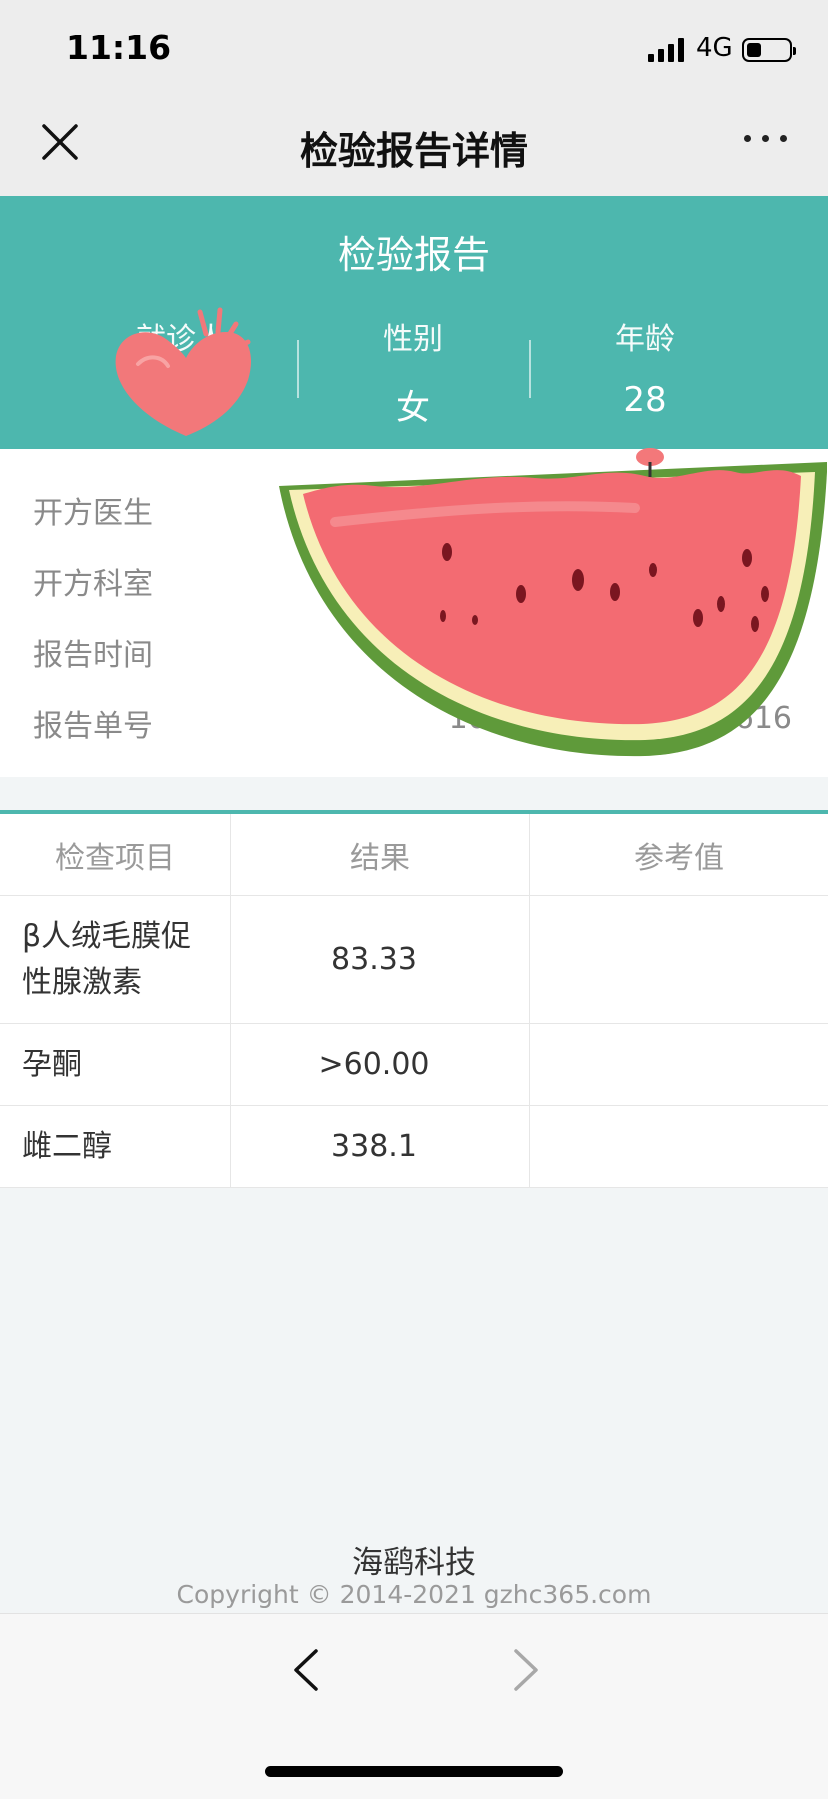  Describe the element at coordinates (414, 1771) in the screenshot. I see `home-indicator` at that location.